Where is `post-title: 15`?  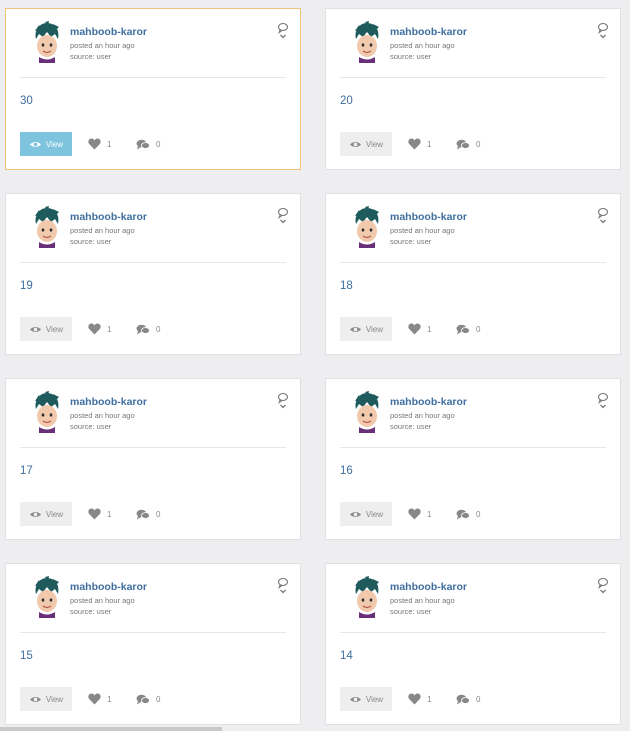 post-title: 15 is located at coordinates (26, 656).